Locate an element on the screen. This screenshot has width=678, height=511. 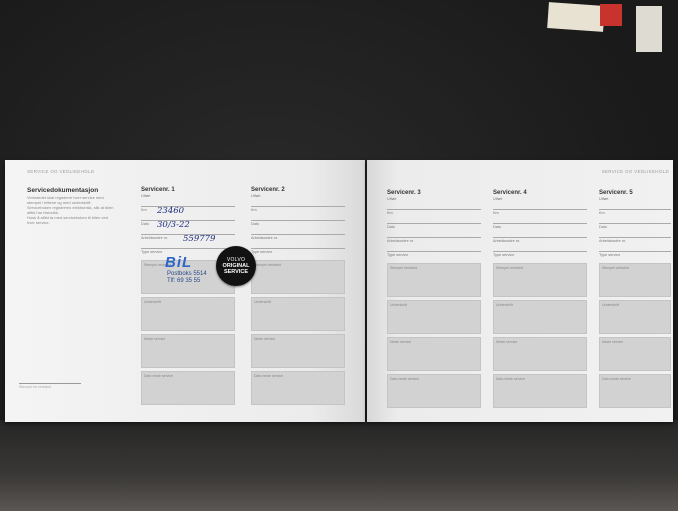
intro-title: Servicedokumentasjon is located at coordinates (63, 190).